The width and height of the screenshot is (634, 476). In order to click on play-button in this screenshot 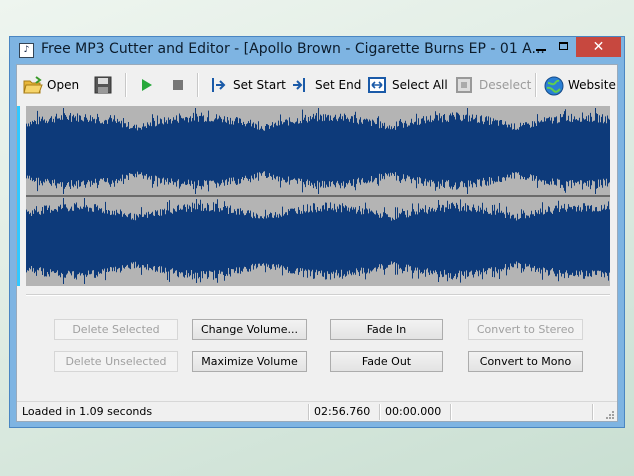, I will do `click(149, 85)`.